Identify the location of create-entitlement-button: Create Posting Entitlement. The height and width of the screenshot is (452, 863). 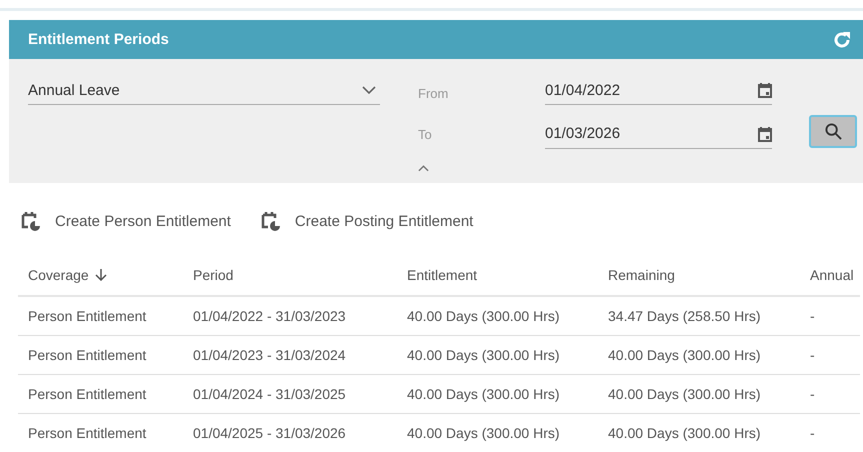
(367, 221).